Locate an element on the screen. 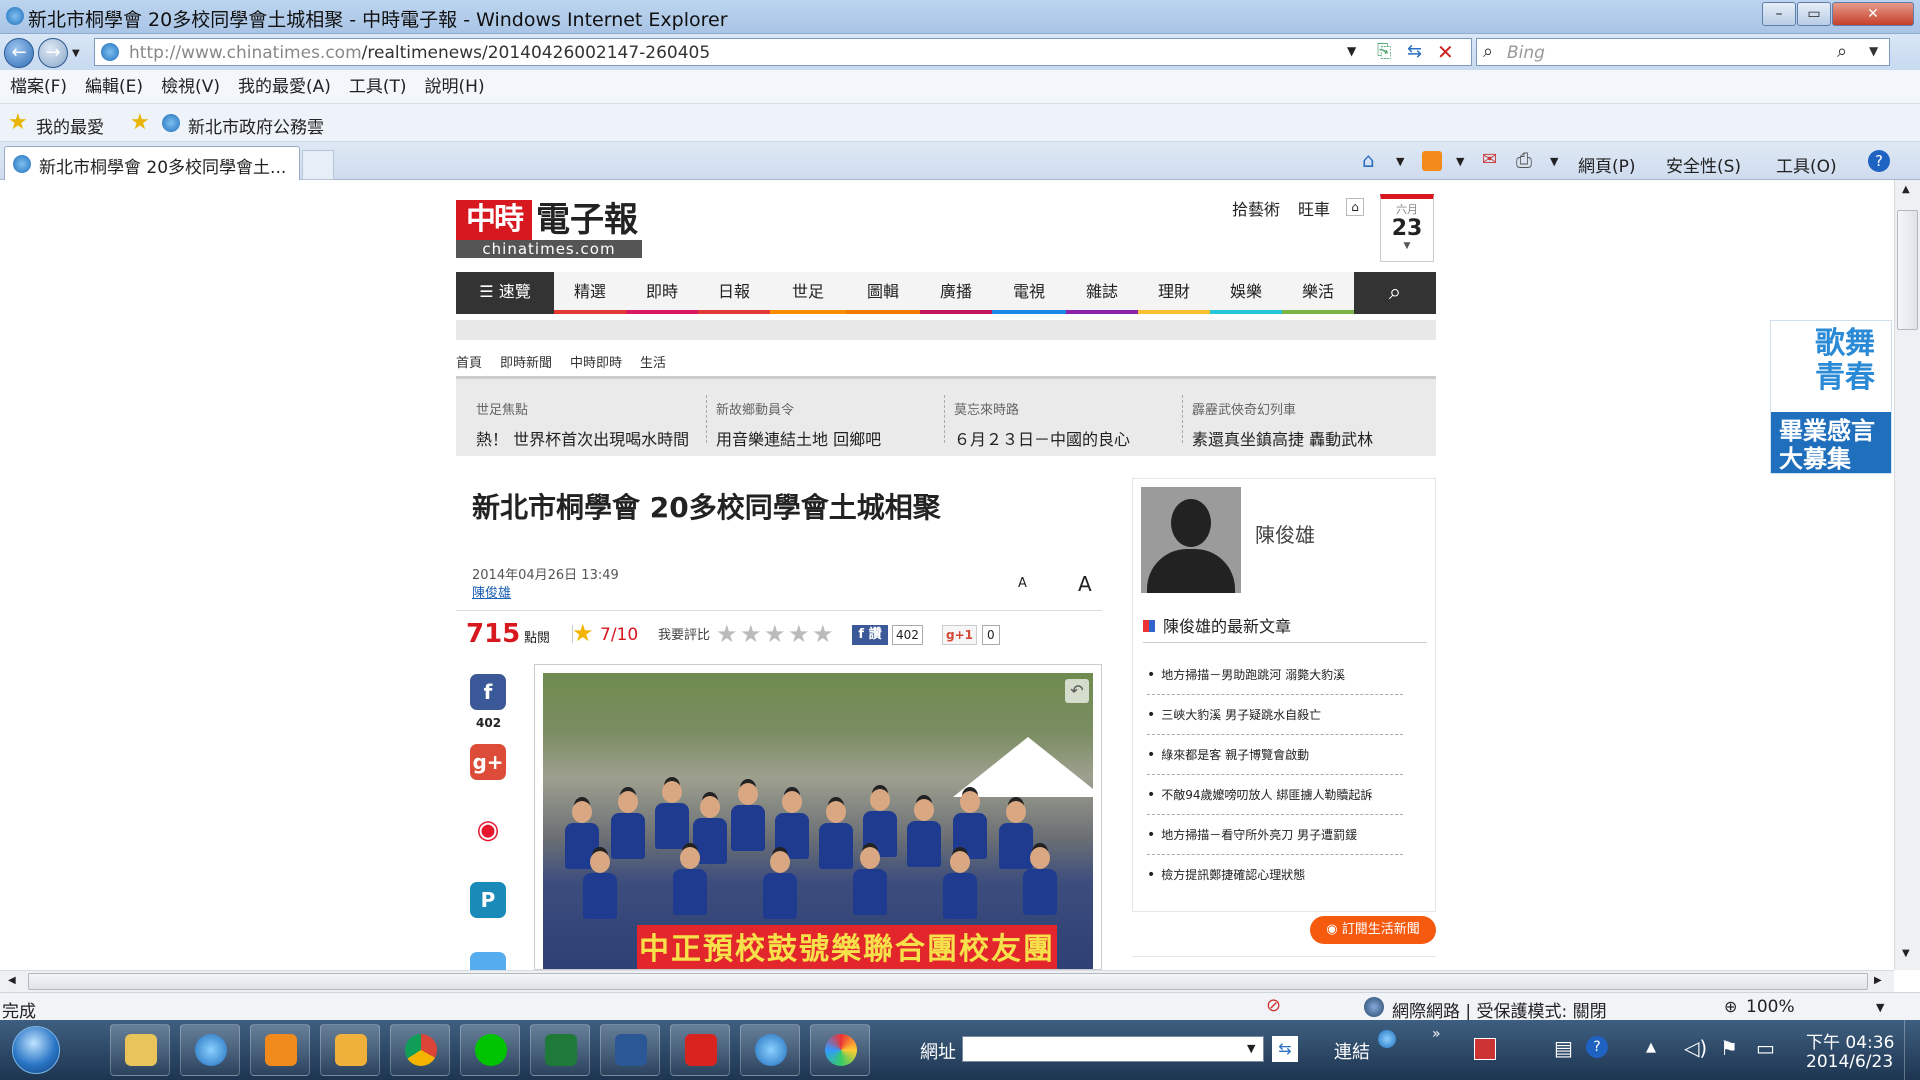  hot-topic: 莫忘來時路 ６月２３日－中國的良心 is located at coordinates (1069, 424).